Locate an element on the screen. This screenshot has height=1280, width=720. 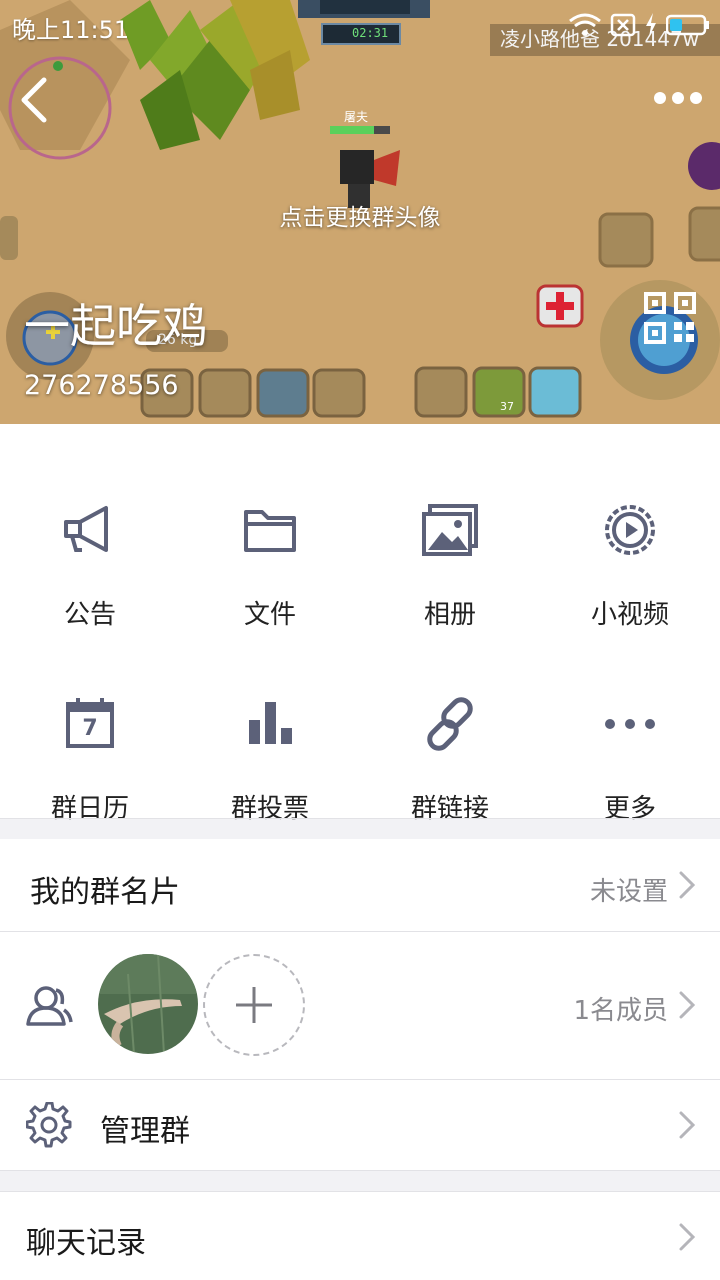
folder-icon is located at coordinates (270, 531).